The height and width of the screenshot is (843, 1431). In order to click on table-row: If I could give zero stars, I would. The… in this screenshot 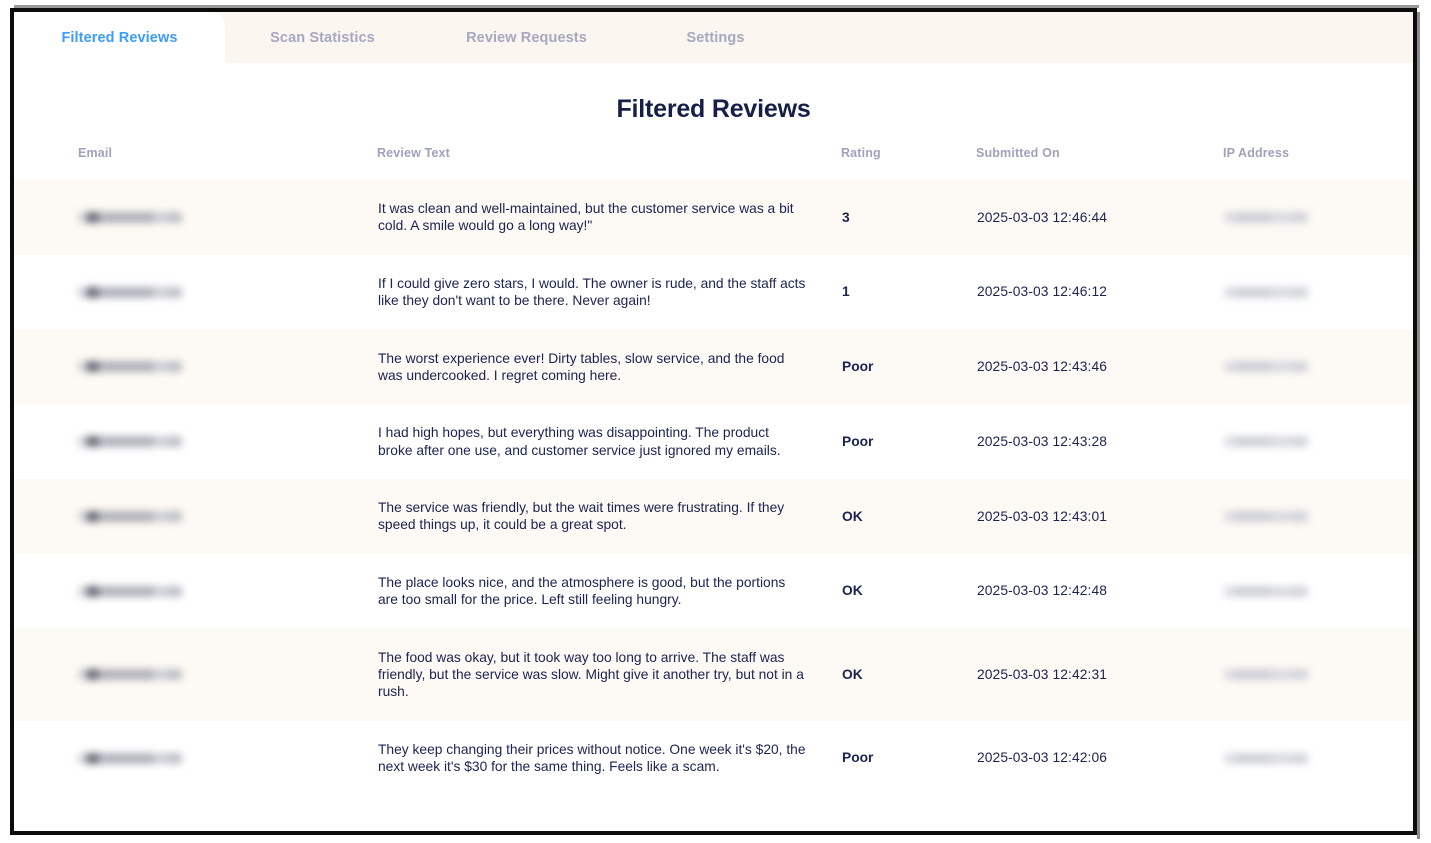, I will do `click(713, 292)`.